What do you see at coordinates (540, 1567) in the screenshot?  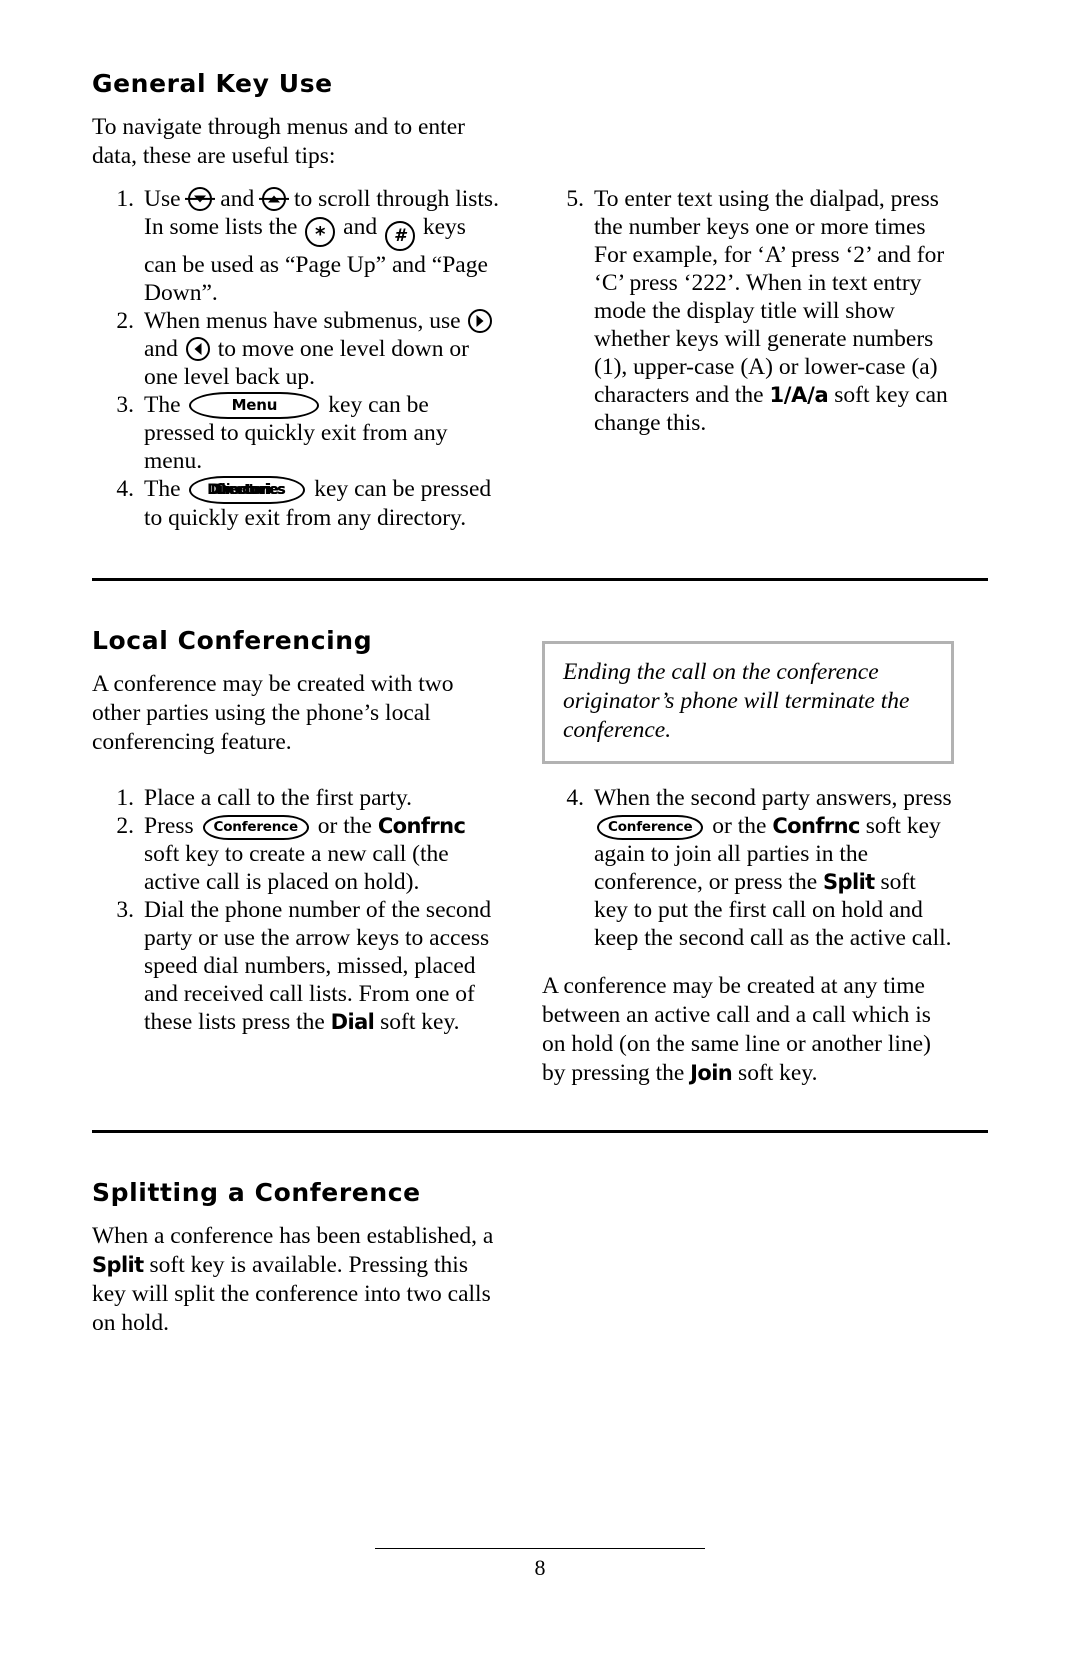 I see `page-number: 8` at bounding box center [540, 1567].